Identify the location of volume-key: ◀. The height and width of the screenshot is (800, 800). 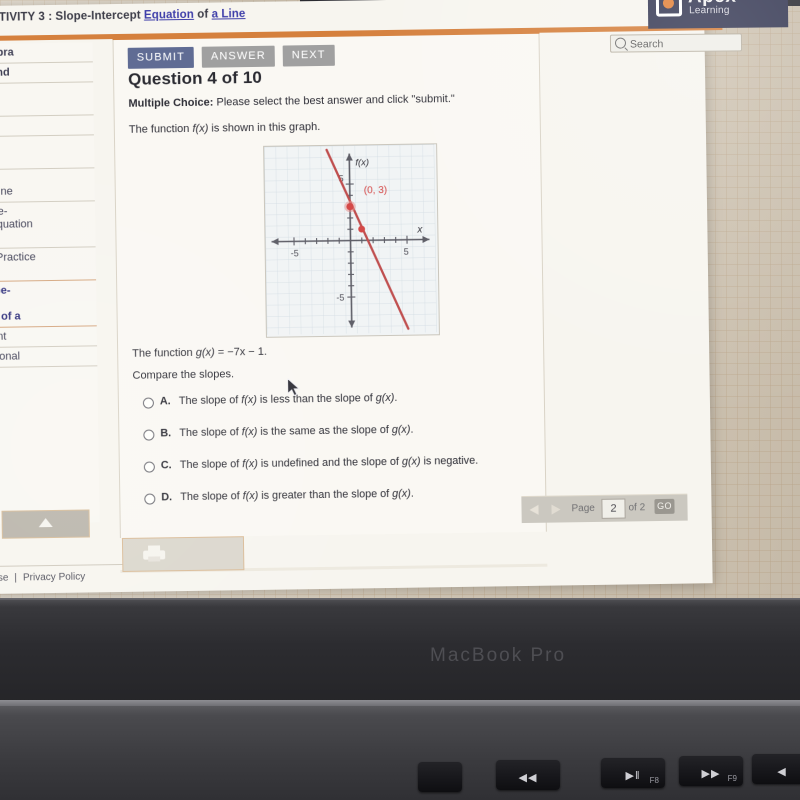
(776, 769).